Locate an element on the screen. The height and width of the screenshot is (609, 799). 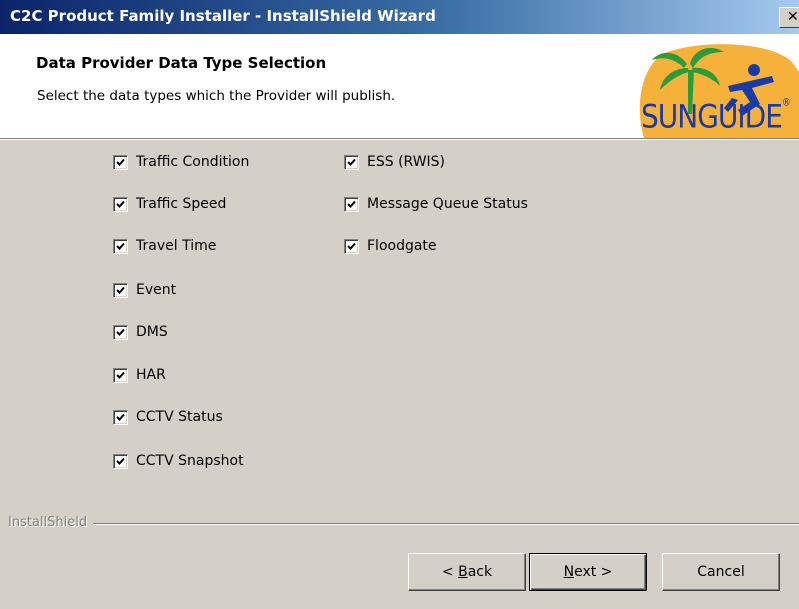
cancel-button: Cancel is located at coordinates (721, 572).